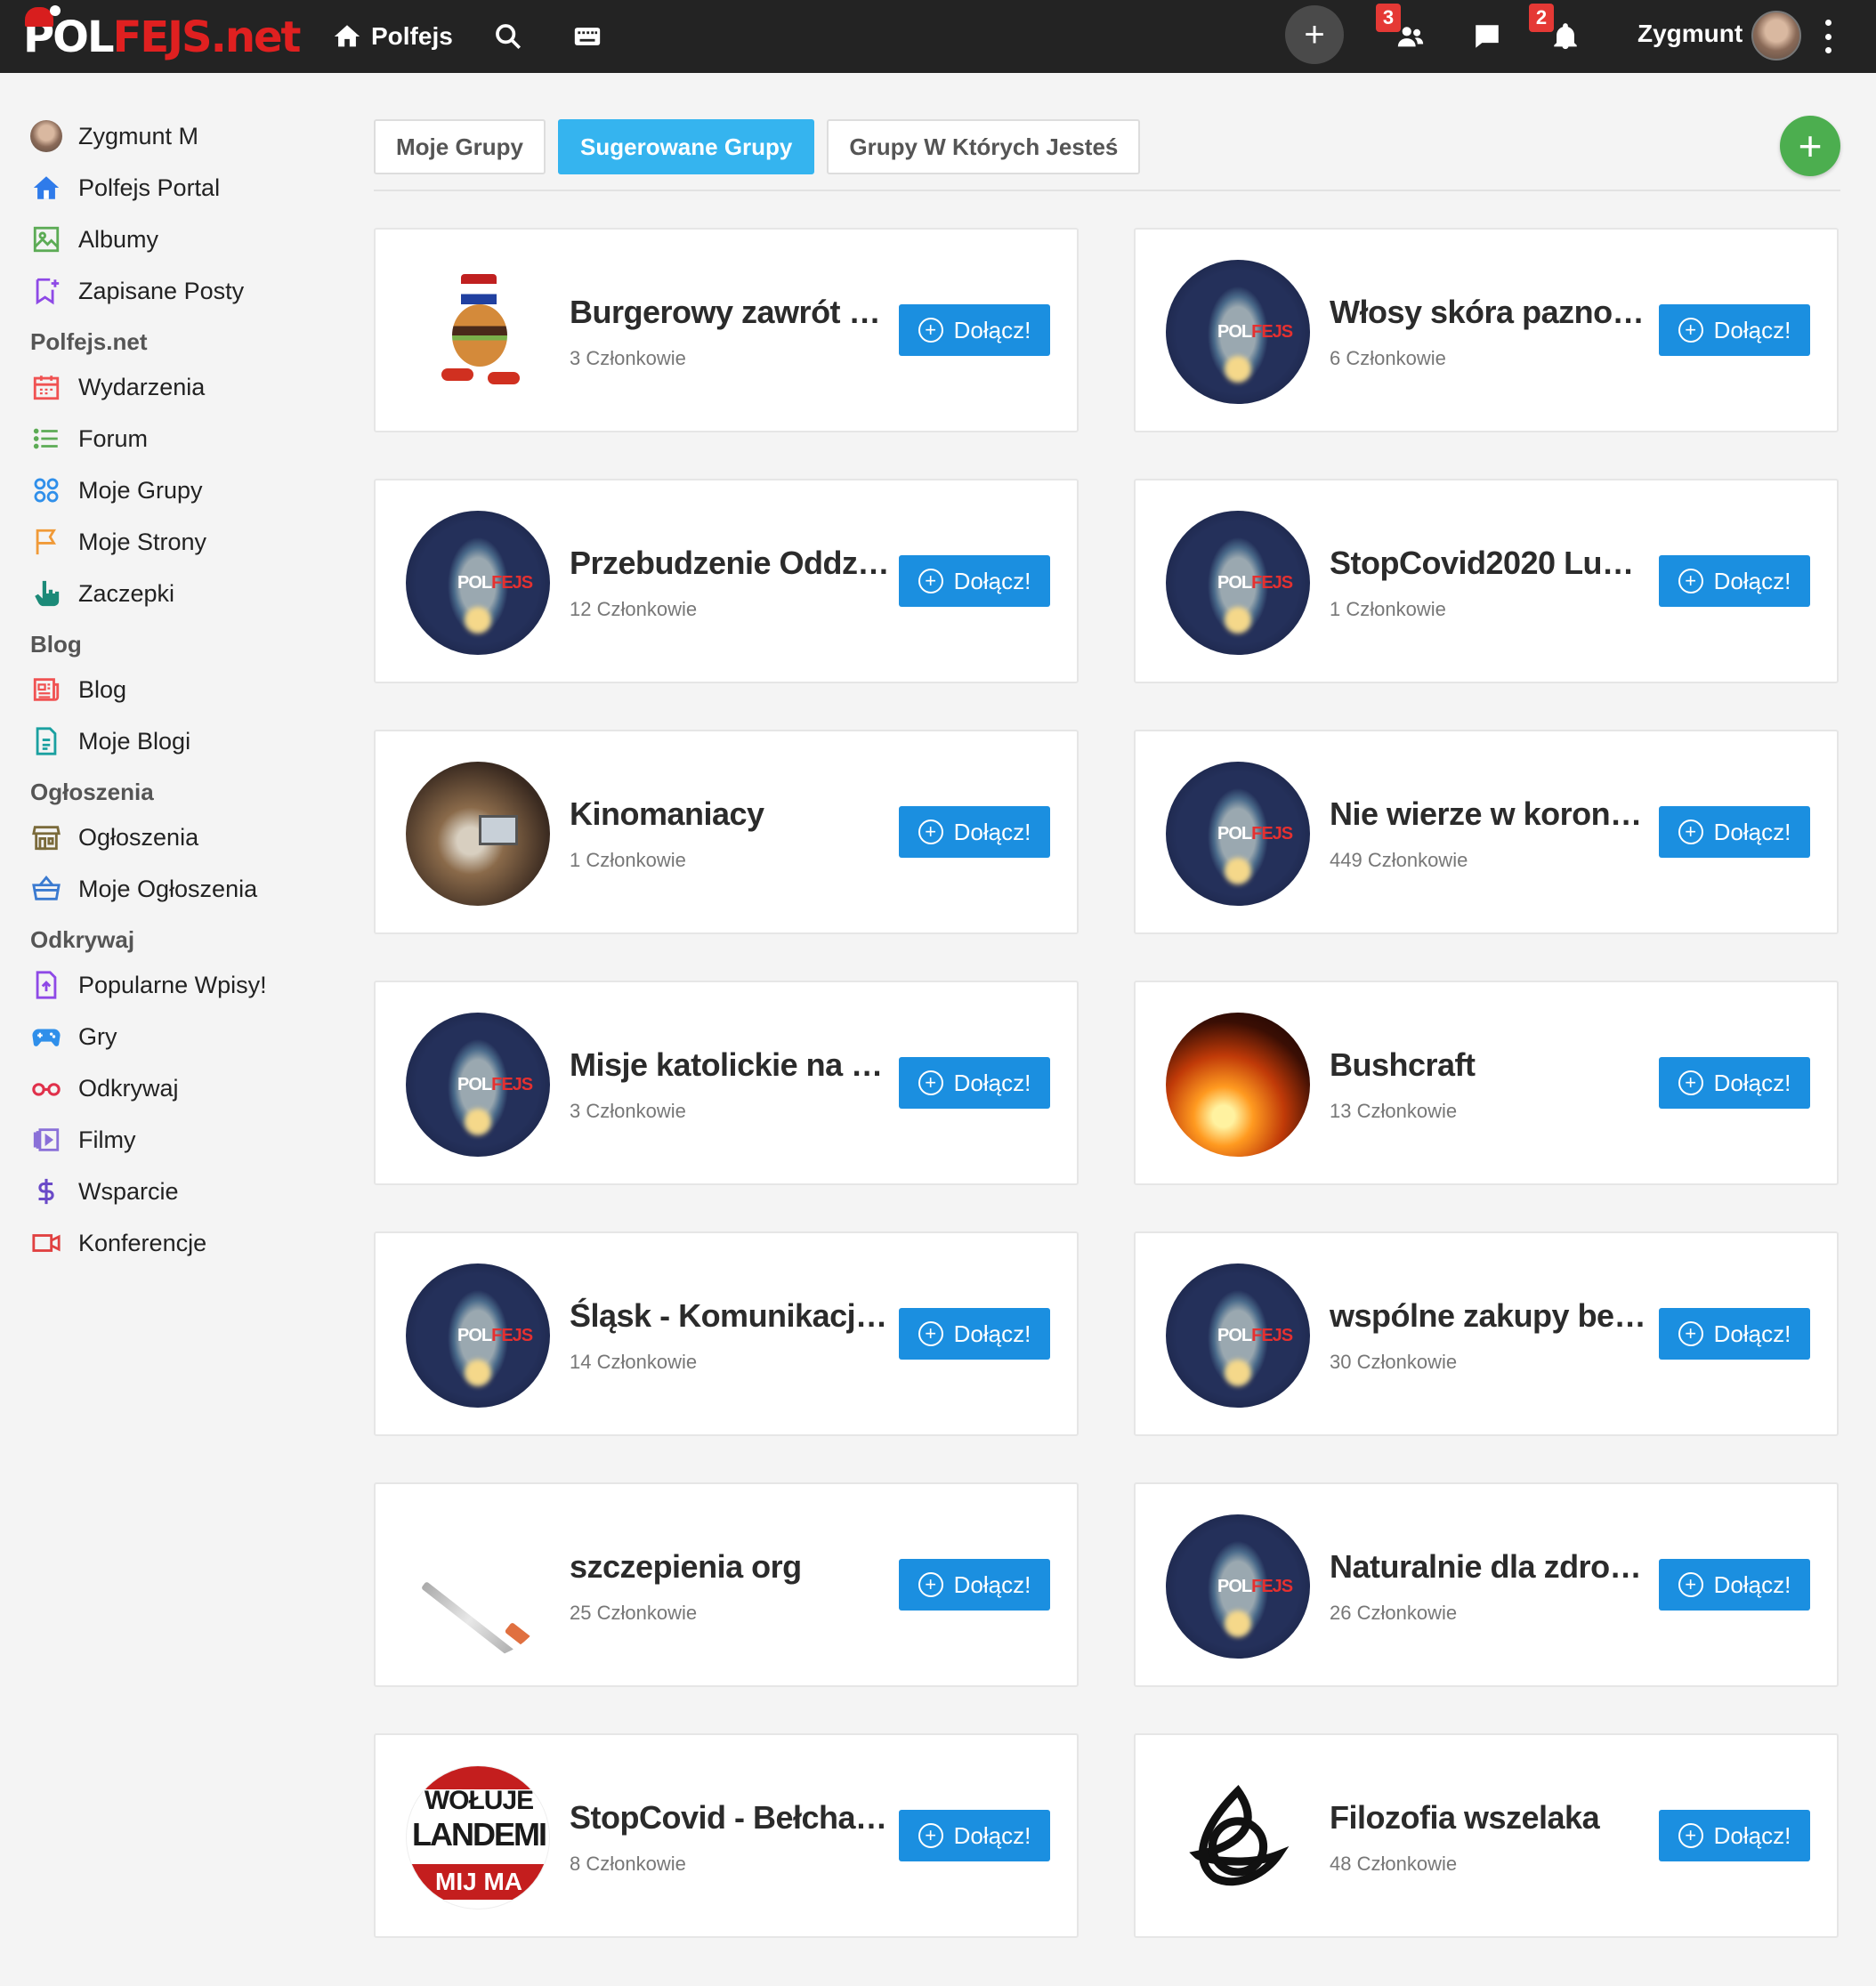  I want to click on group-title: Misje katolickie na świecie, so click(731, 1065).